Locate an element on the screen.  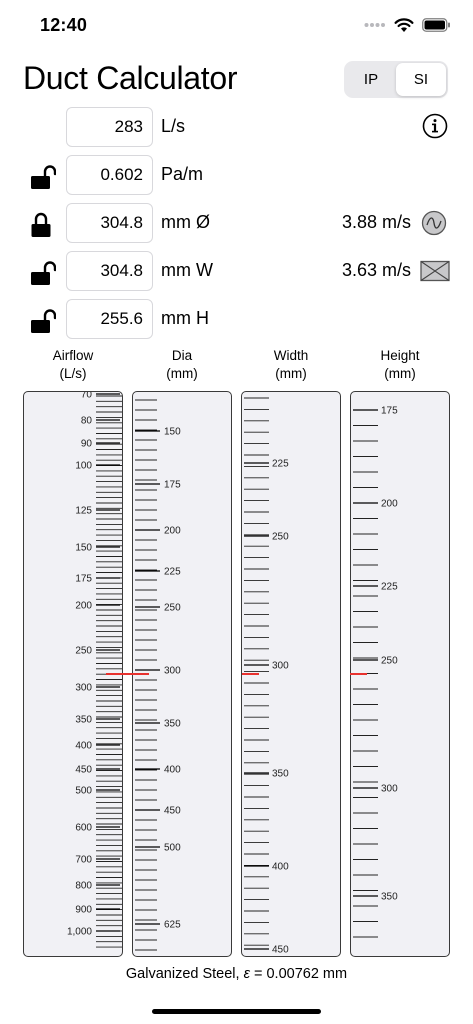
status-time: 12:40 is located at coordinates (64, 25).